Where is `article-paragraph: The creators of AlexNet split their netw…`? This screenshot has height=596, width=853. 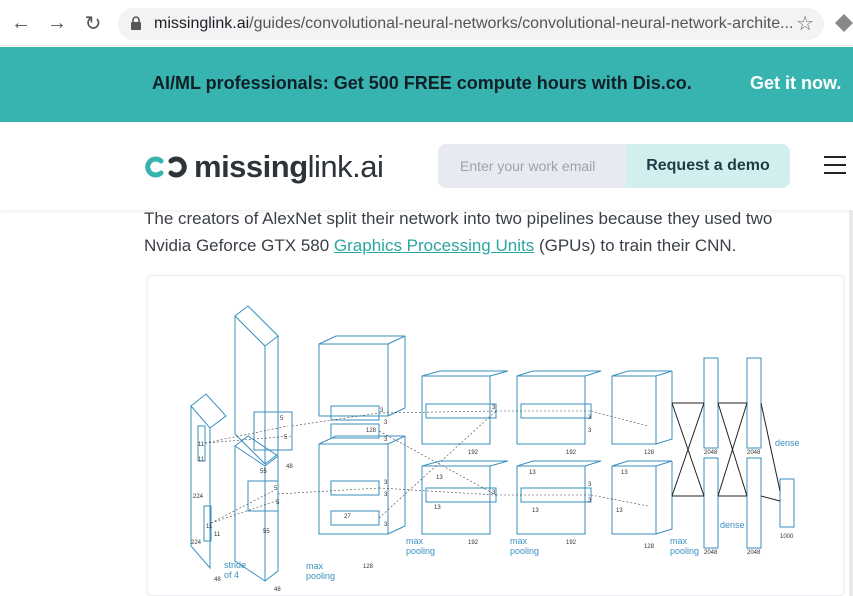
article-paragraph: The creators of AlexNet split their netw… is located at coordinates (458, 232).